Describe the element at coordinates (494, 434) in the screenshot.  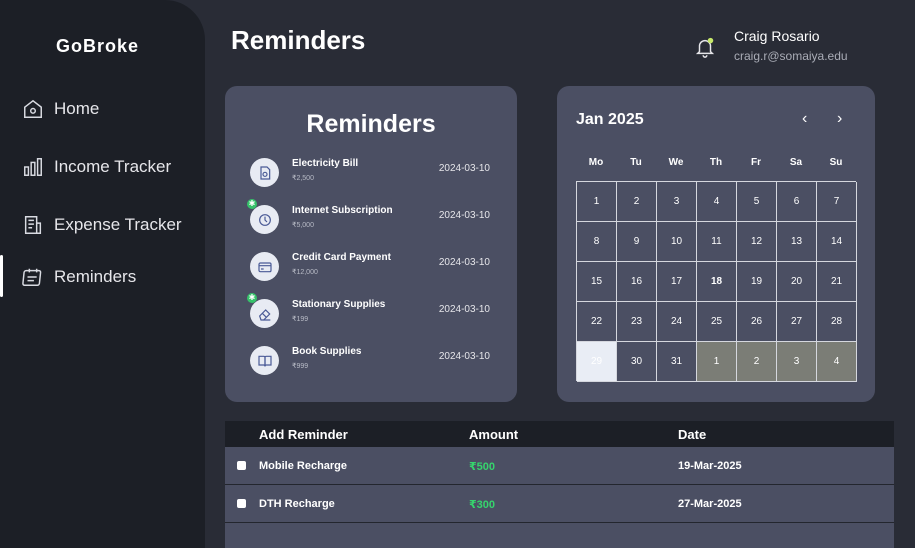
I see `column-header-amount: Amount` at that location.